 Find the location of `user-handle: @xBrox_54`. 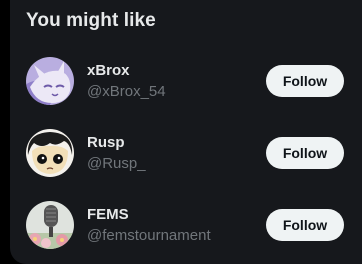

user-handle: @xBrox_54 is located at coordinates (126, 91).